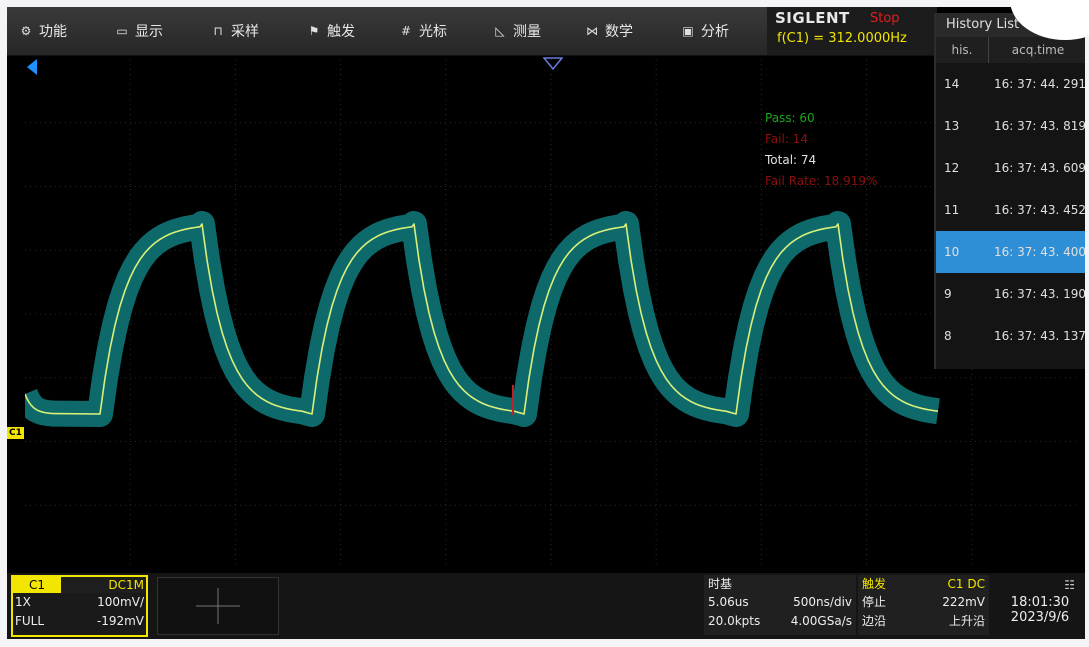 This screenshot has height=647, width=1089. I want to click on history-time: 16: 37: 43. 452, so click(1039, 210).